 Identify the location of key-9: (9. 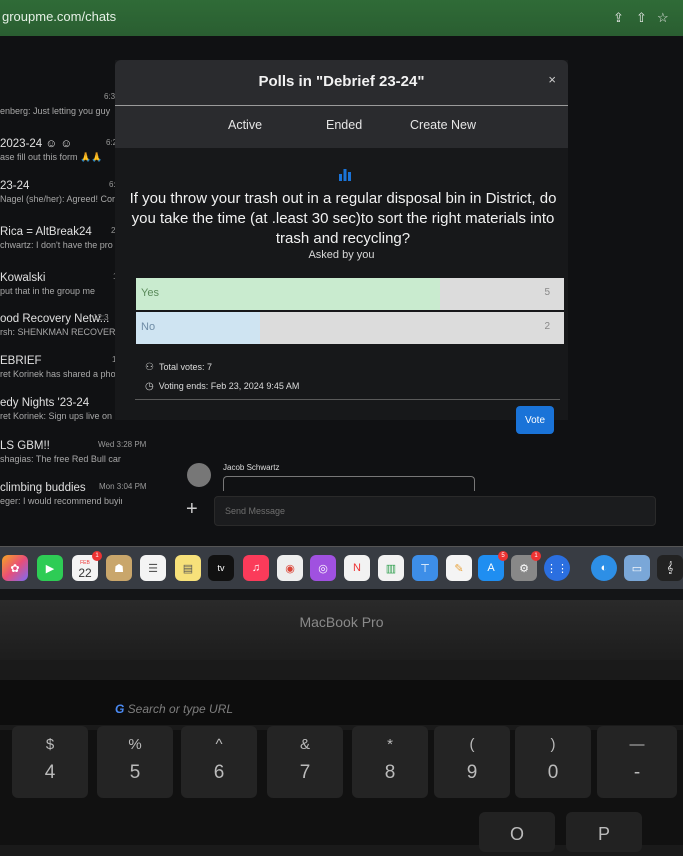
(472, 762).